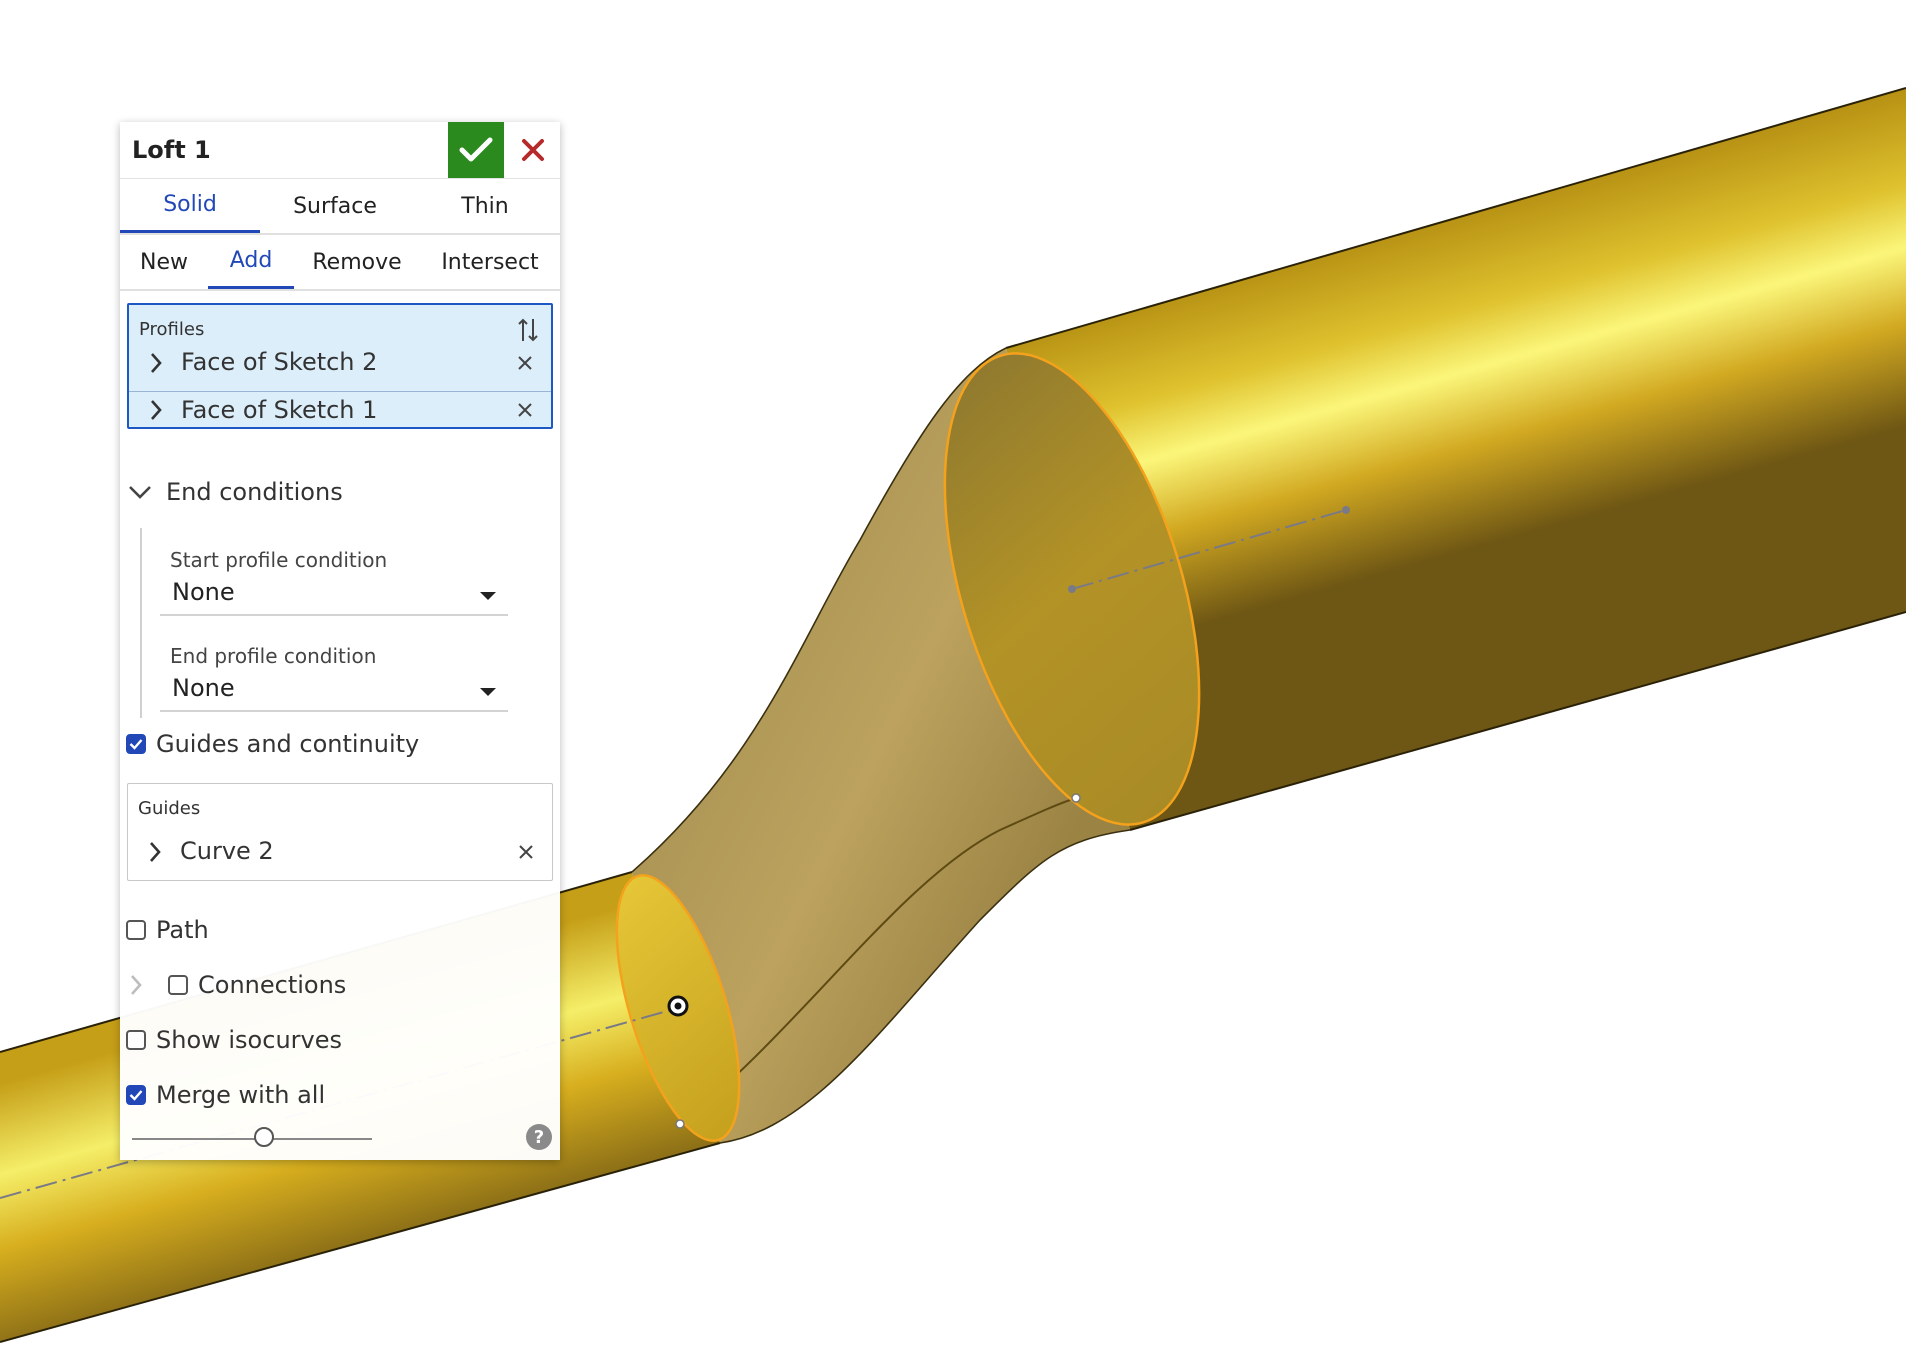  Describe the element at coordinates (539, 1137) in the screenshot. I see `help-icon: ?` at that location.